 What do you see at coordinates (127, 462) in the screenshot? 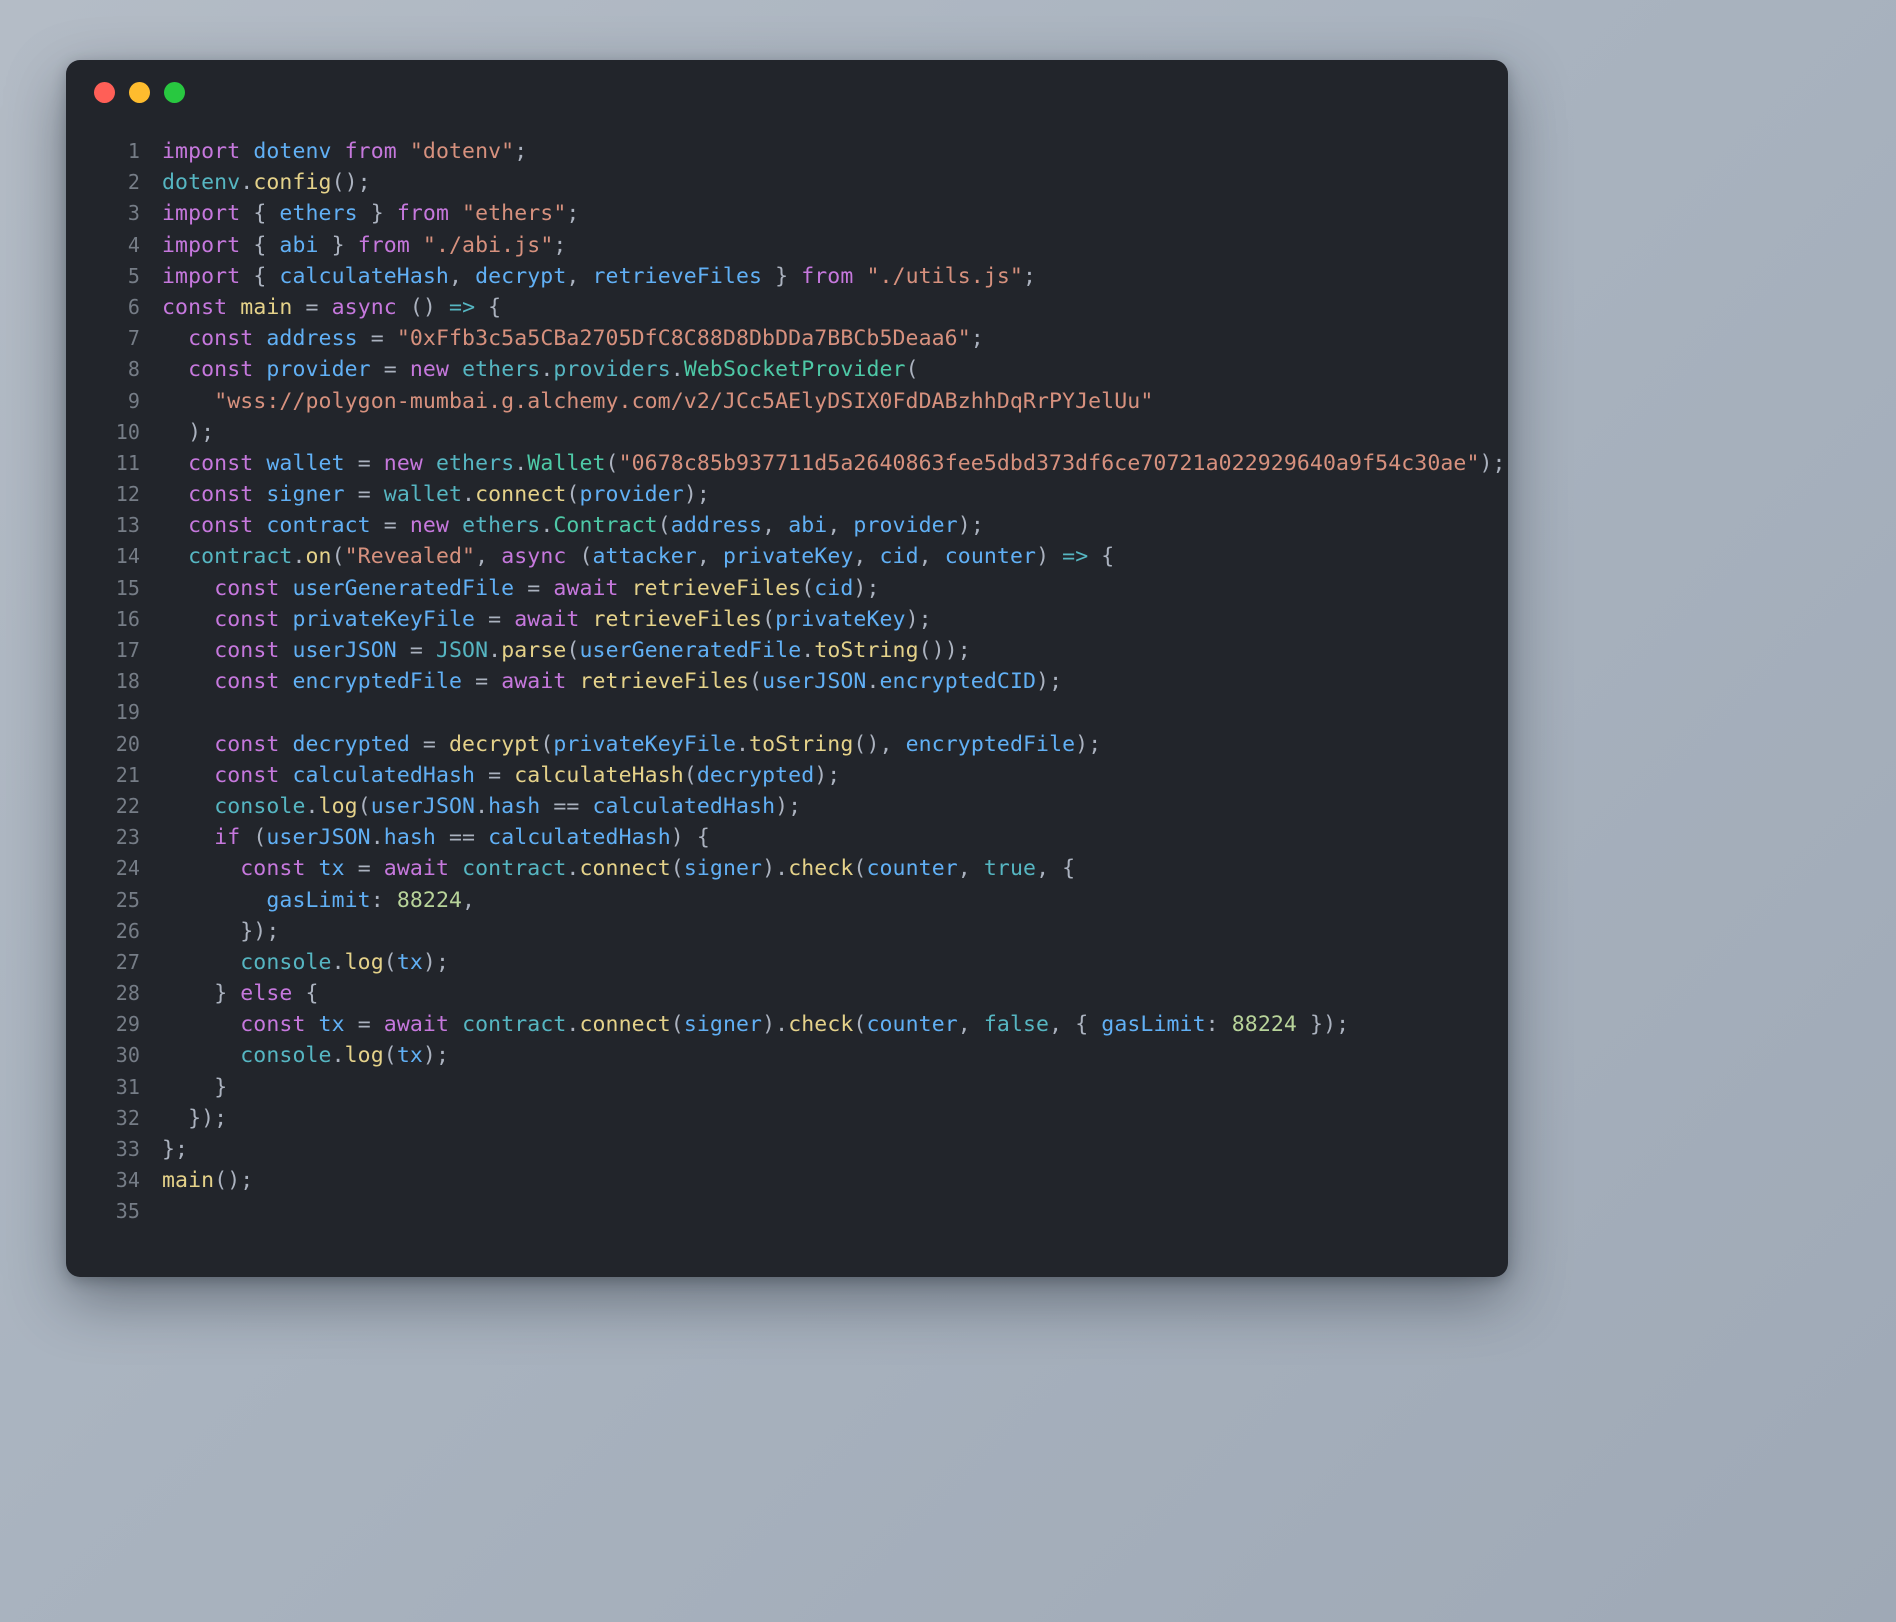
I see `line-number: 11` at bounding box center [127, 462].